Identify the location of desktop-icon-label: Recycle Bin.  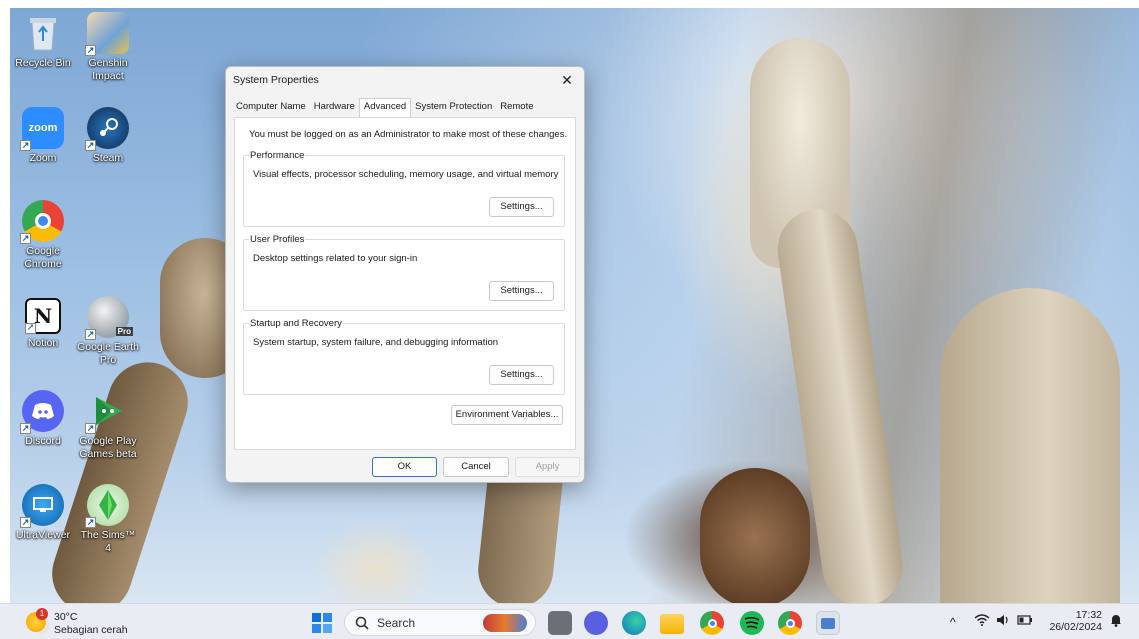
(43, 63).